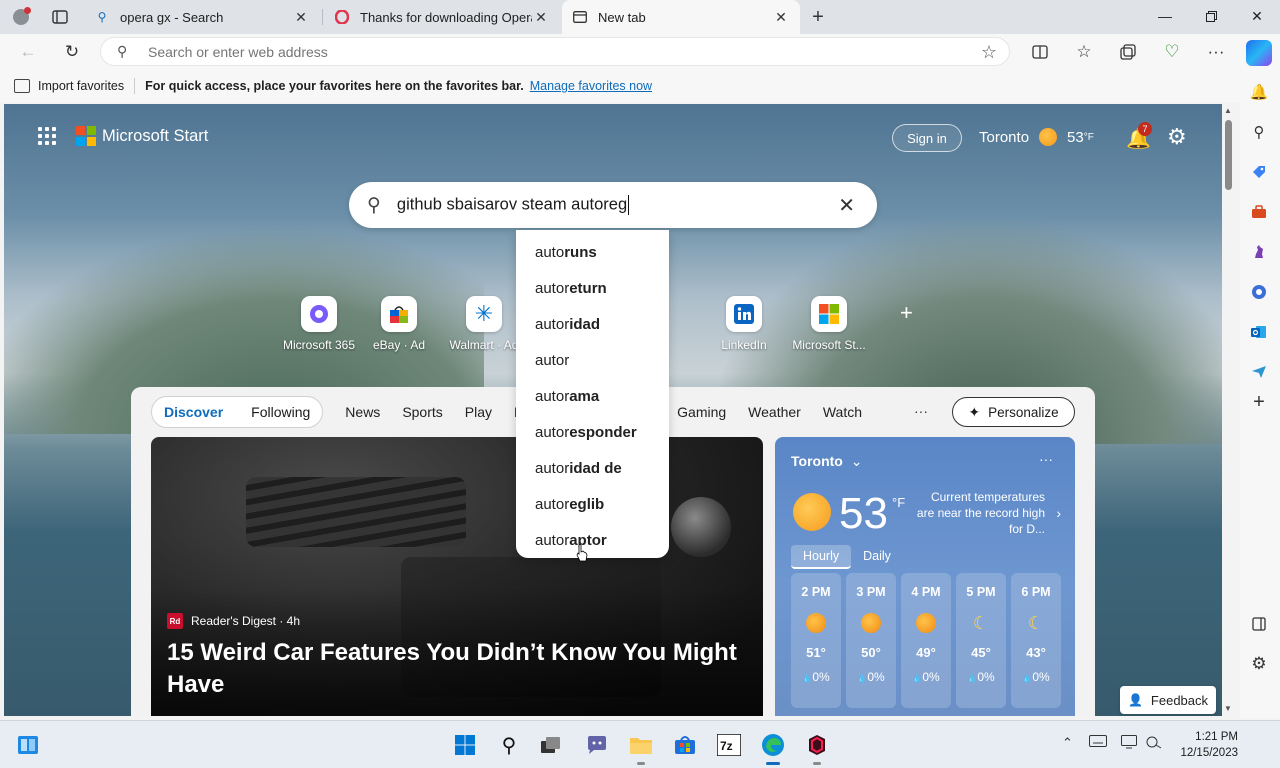  I want to click on hourly-item: 3 PM 50° 💧0%, so click(871, 640).